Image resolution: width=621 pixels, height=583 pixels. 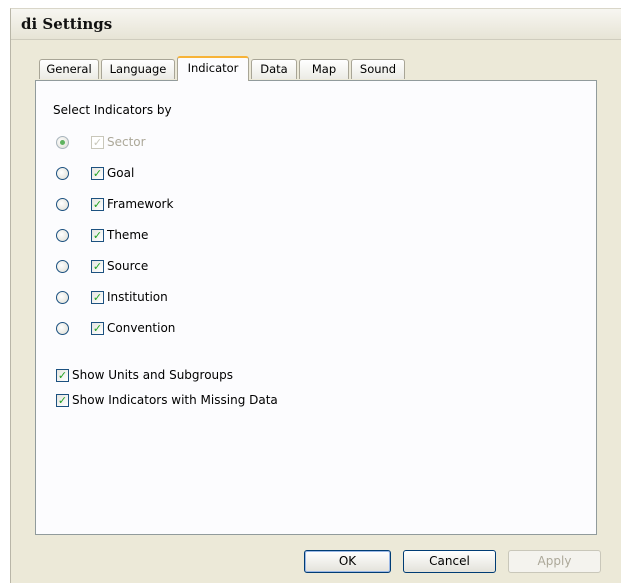 What do you see at coordinates (316, 24) in the screenshot?
I see `title-bar: di Settings` at bounding box center [316, 24].